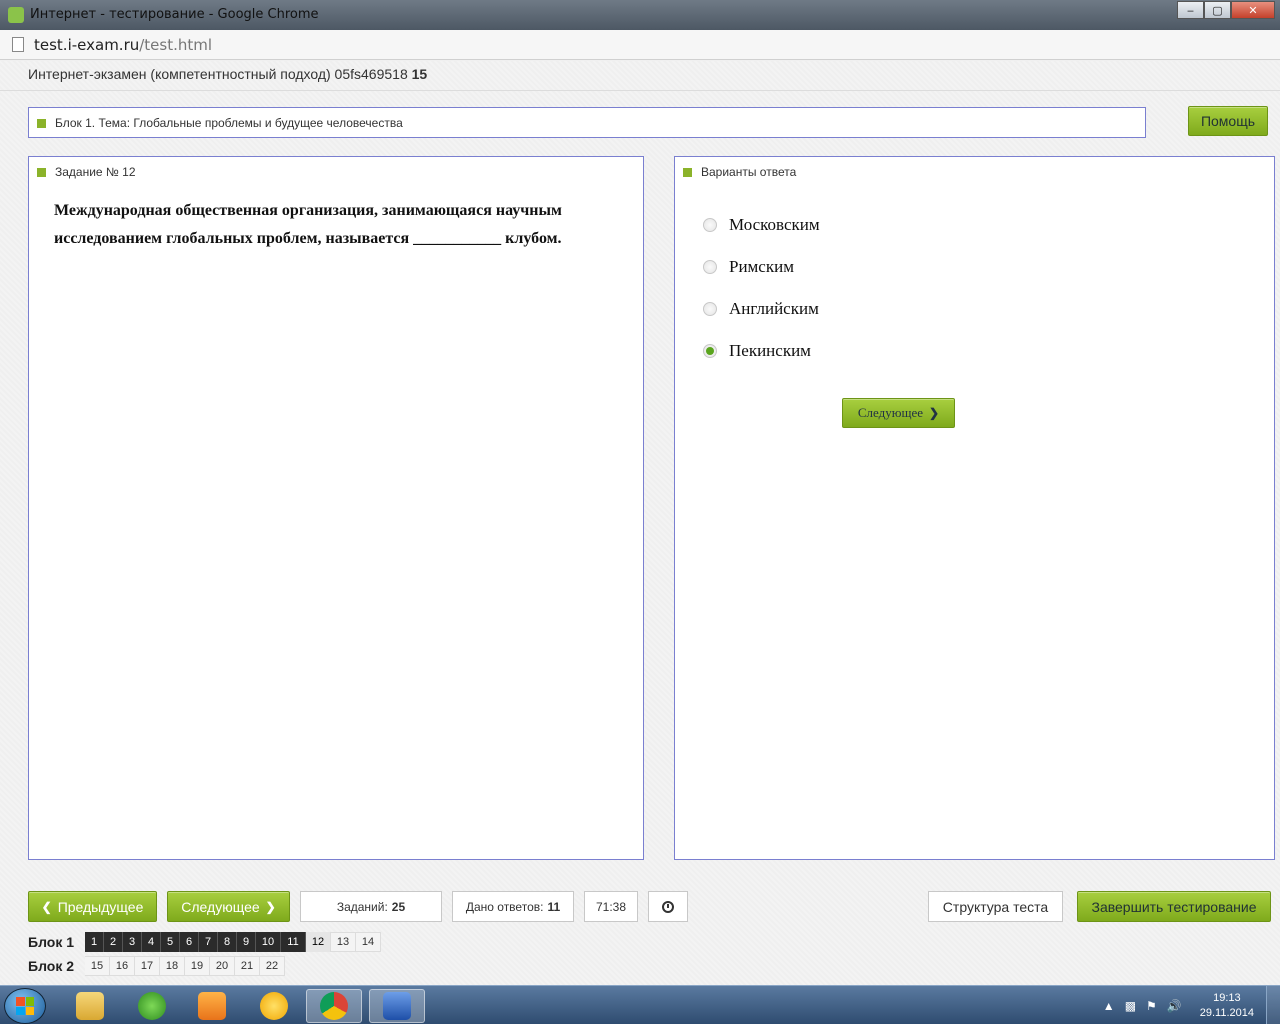 The width and height of the screenshot is (1280, 1024). Describe the element at coordinates (640, 1004) in the screenshot. I see `windows-taskbar: ▲ ▩ ⚑ 🔊 19:13 29.11.2014` at that location.